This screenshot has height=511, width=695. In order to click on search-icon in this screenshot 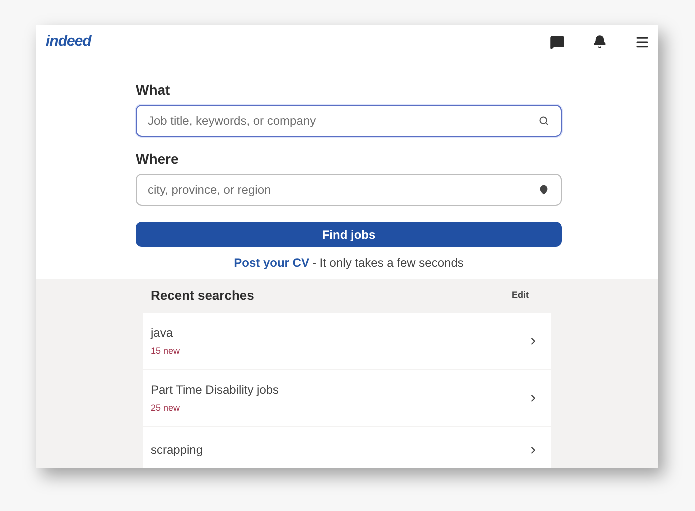, I will do `click(544, 121)`.